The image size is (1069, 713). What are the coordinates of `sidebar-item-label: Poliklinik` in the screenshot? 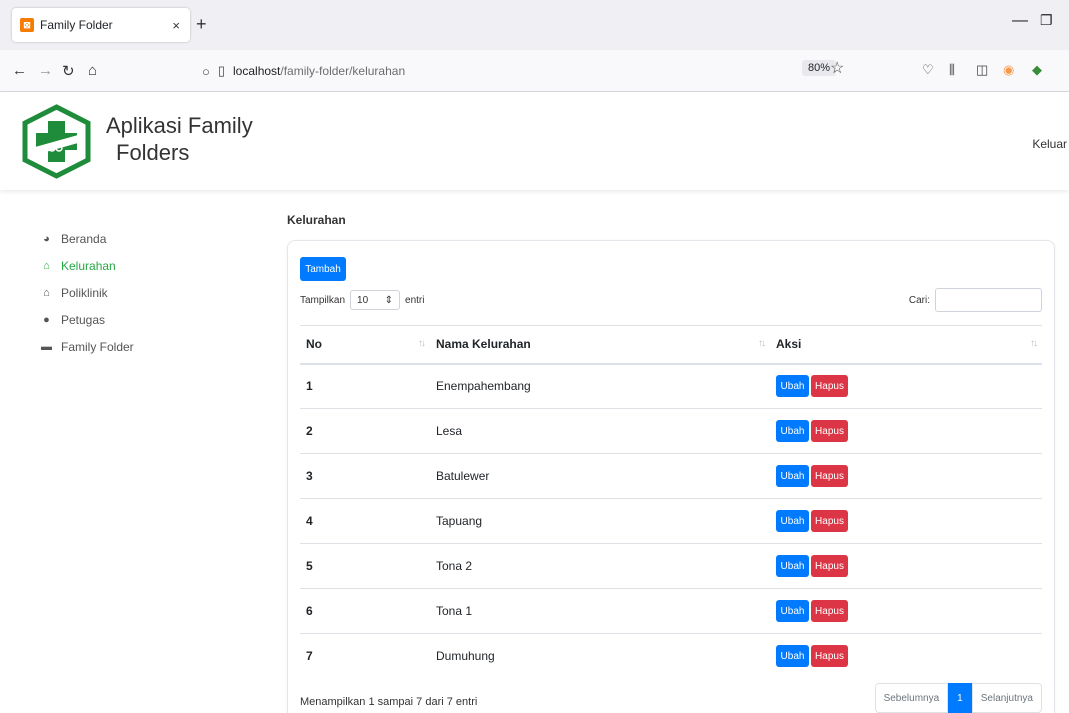 It's located at (84, 293).